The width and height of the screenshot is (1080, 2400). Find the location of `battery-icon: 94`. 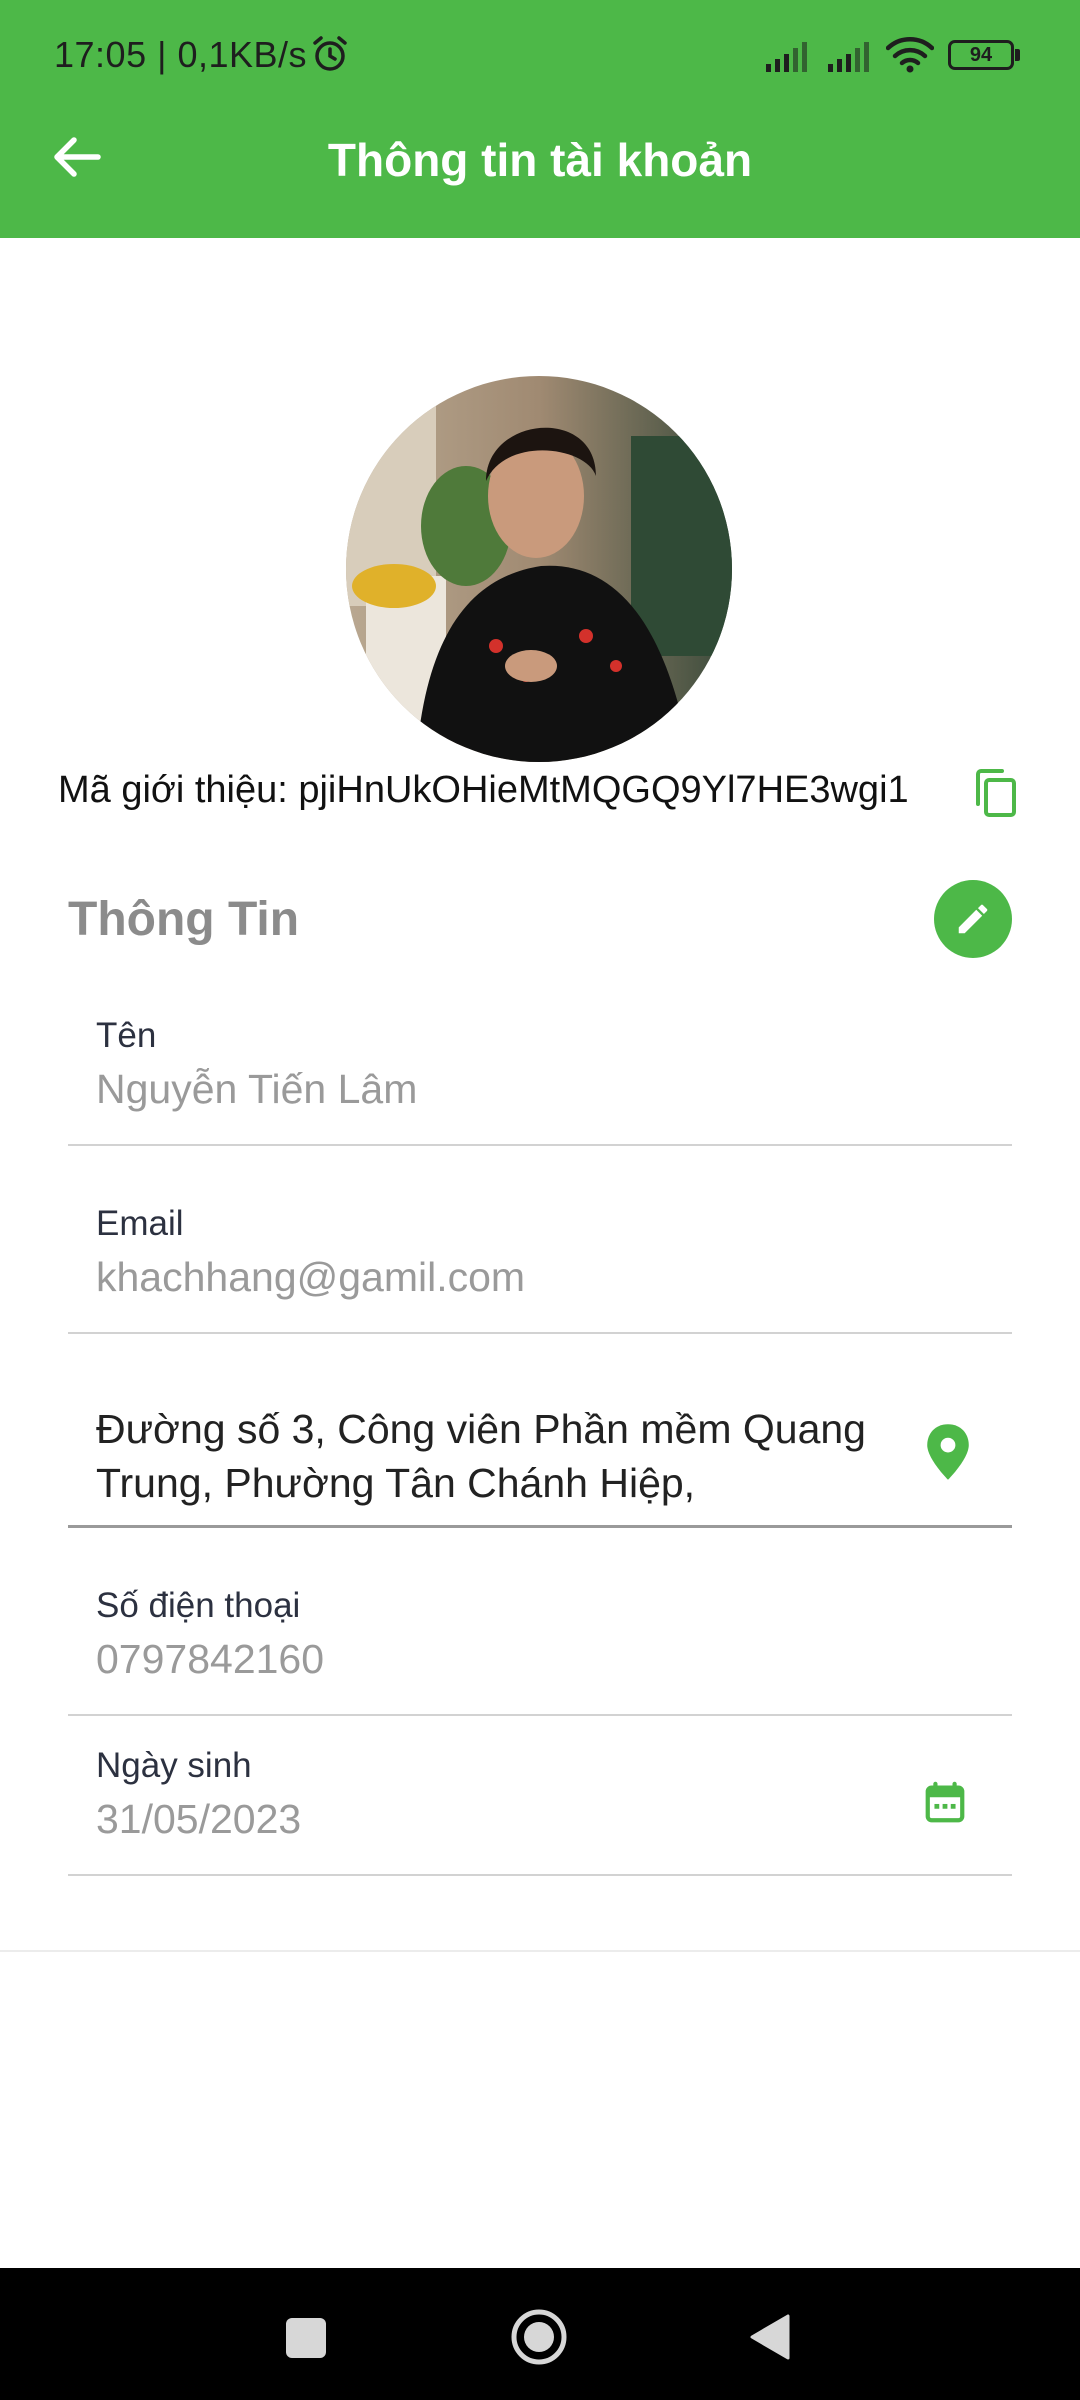

battery-icon: 94 is located at coordinates (984, 55).